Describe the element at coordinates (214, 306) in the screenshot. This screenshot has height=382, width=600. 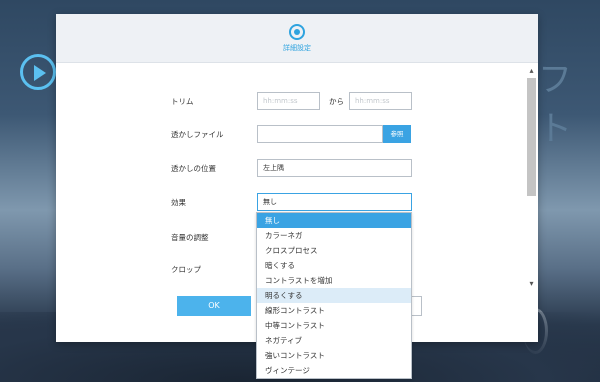
I see `ok-button: OK` at that location.